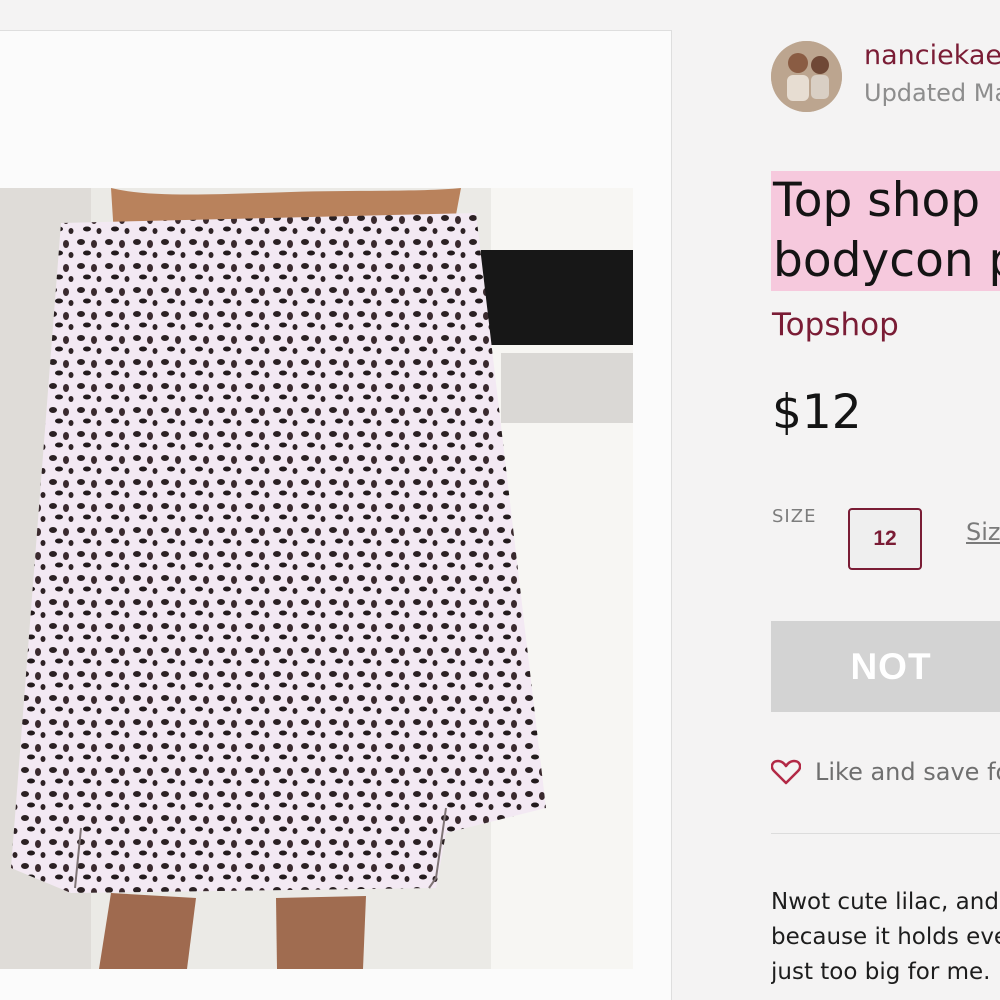 Image resolution: width=1000 pixels, height=1000 pixels. I want to click on heart-outline-icon, so click(786, 772).